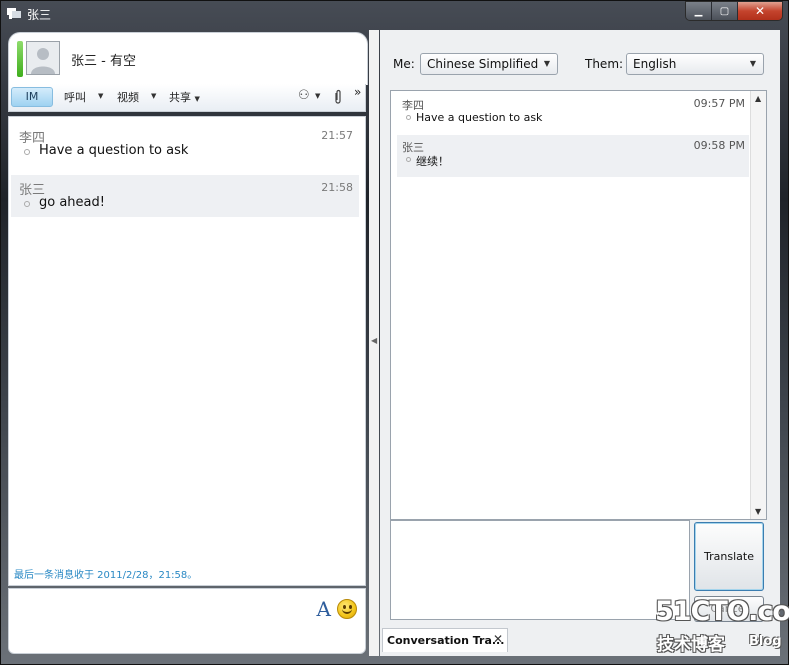 This screenshot has width=789, height=665. What do you see at coordinates (604, 64) in the screenshot?
I see `them-label: Them:` at bounding box center [604, 64].